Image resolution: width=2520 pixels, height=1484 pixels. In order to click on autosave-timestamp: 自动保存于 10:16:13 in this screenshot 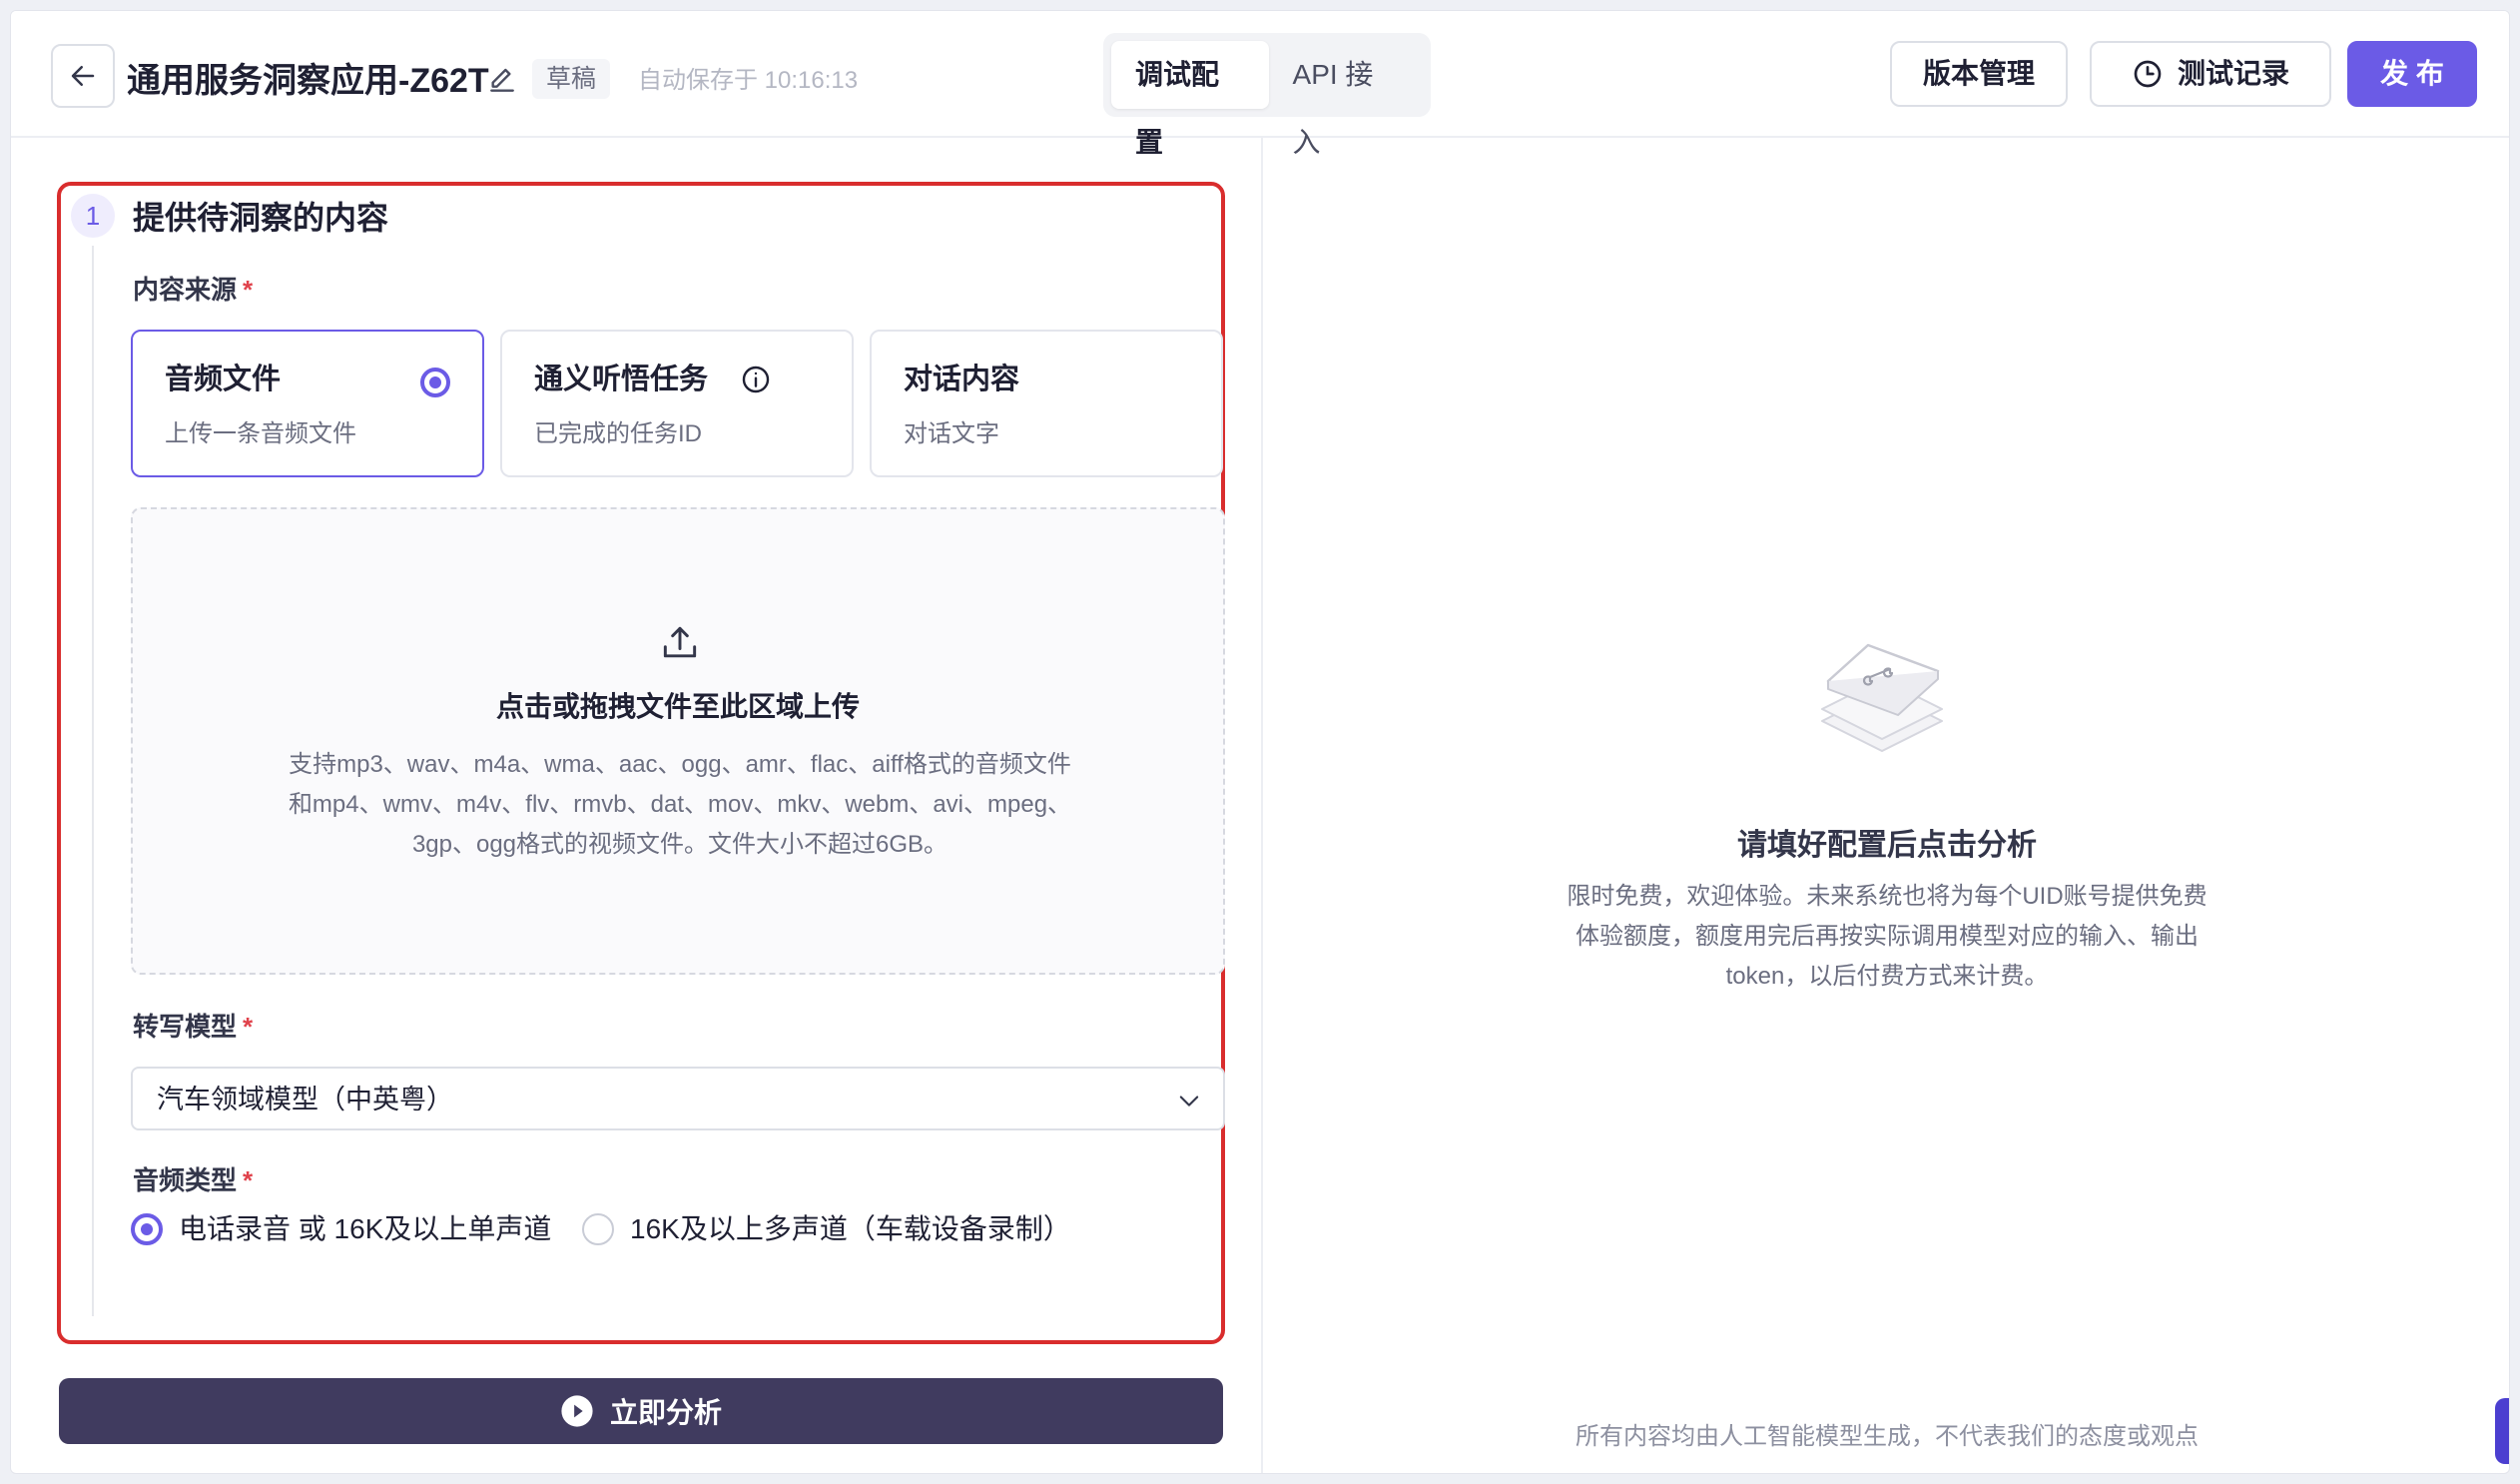, I will do `click(748, 80)`.